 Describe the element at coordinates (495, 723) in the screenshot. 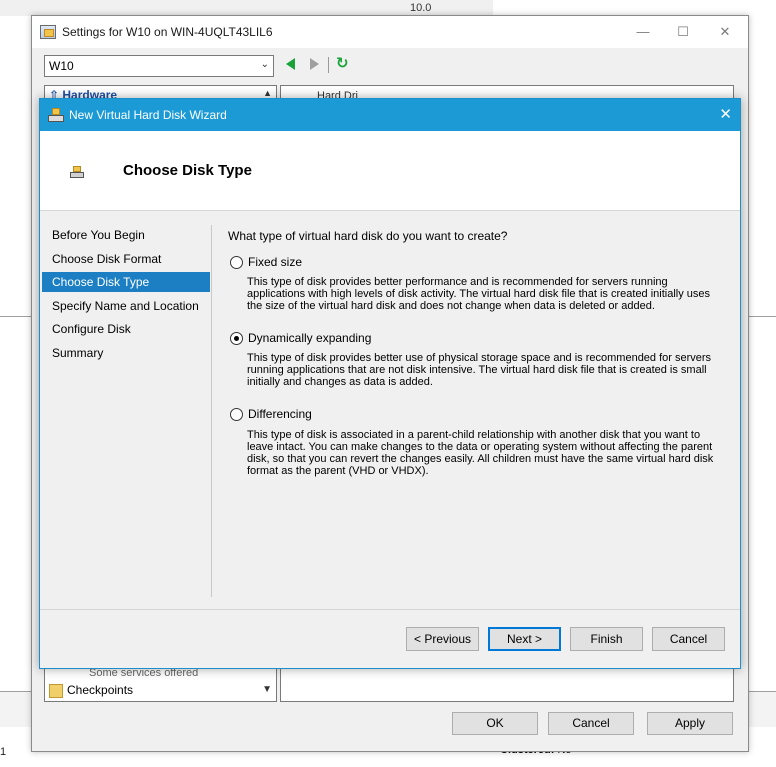

I see `ok-button: OK` at that location.